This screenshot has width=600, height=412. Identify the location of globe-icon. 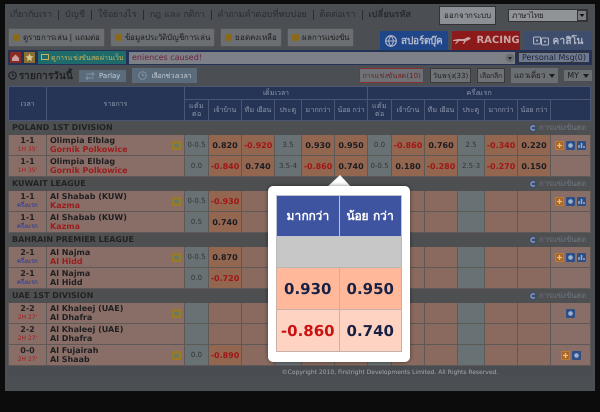
(391, 40).